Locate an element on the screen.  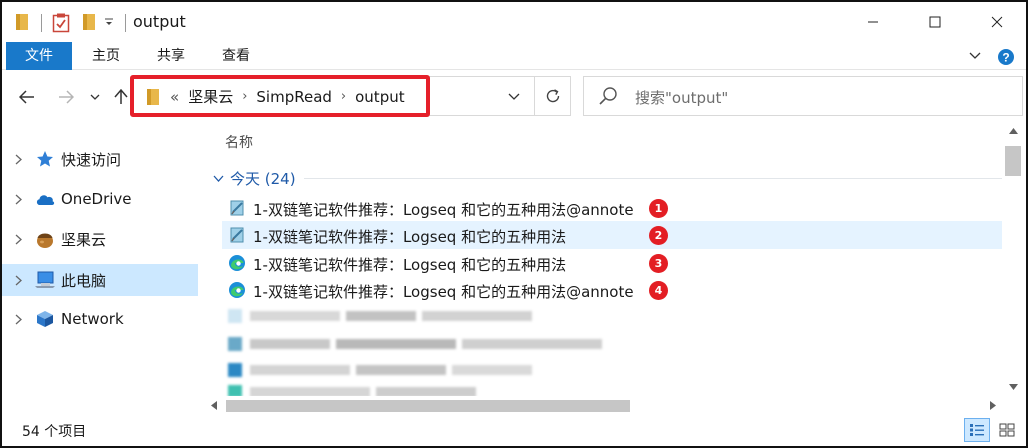
tab-file: 文件 is located at coordinates (39, 56).